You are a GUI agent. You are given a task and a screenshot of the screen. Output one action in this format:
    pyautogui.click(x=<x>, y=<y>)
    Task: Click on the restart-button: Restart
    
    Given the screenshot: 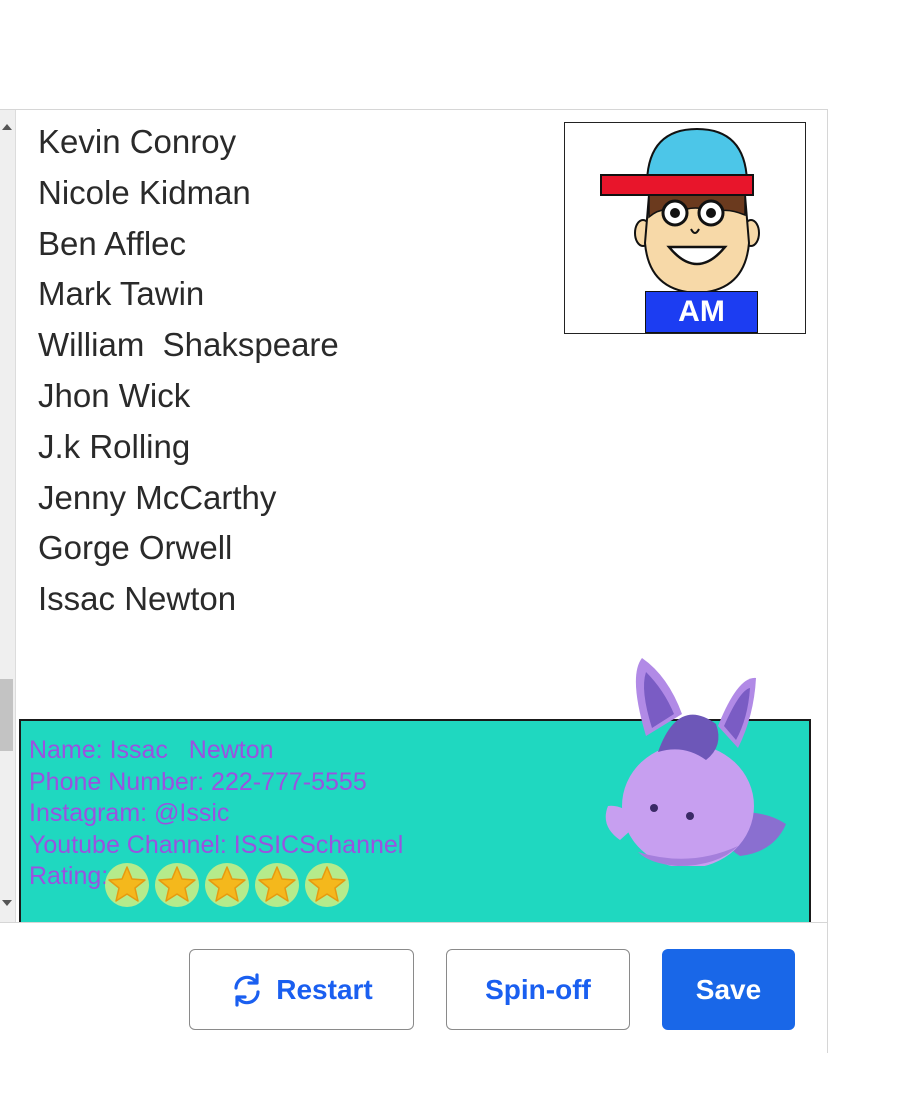 What is the action you would take?
    pyautogui.click(x=301, y=989)
    